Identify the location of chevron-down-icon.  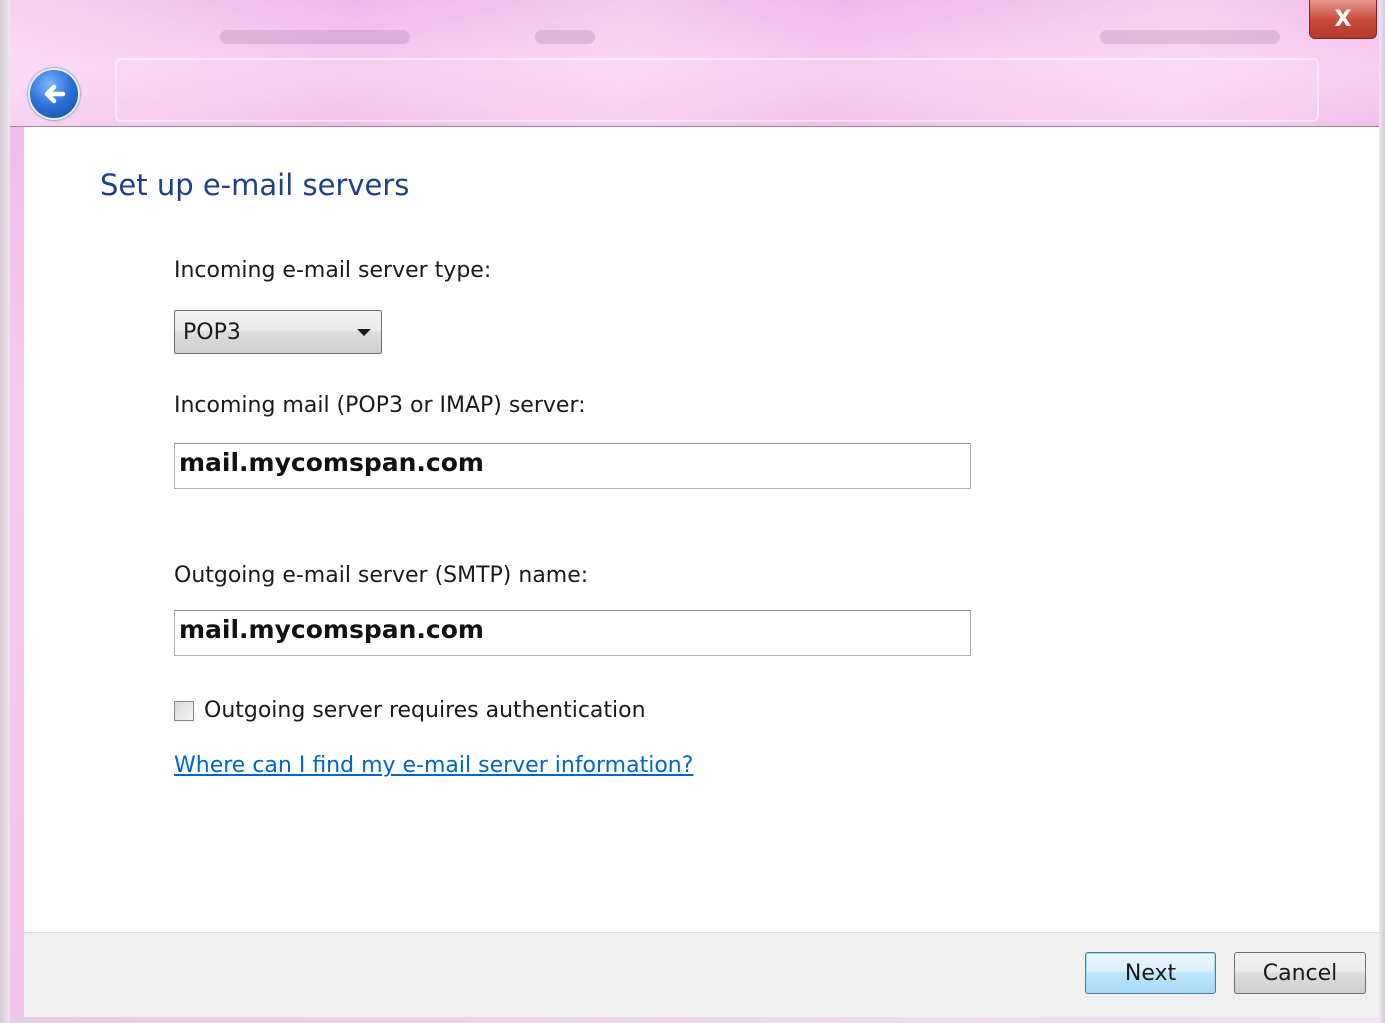
(364, 332).